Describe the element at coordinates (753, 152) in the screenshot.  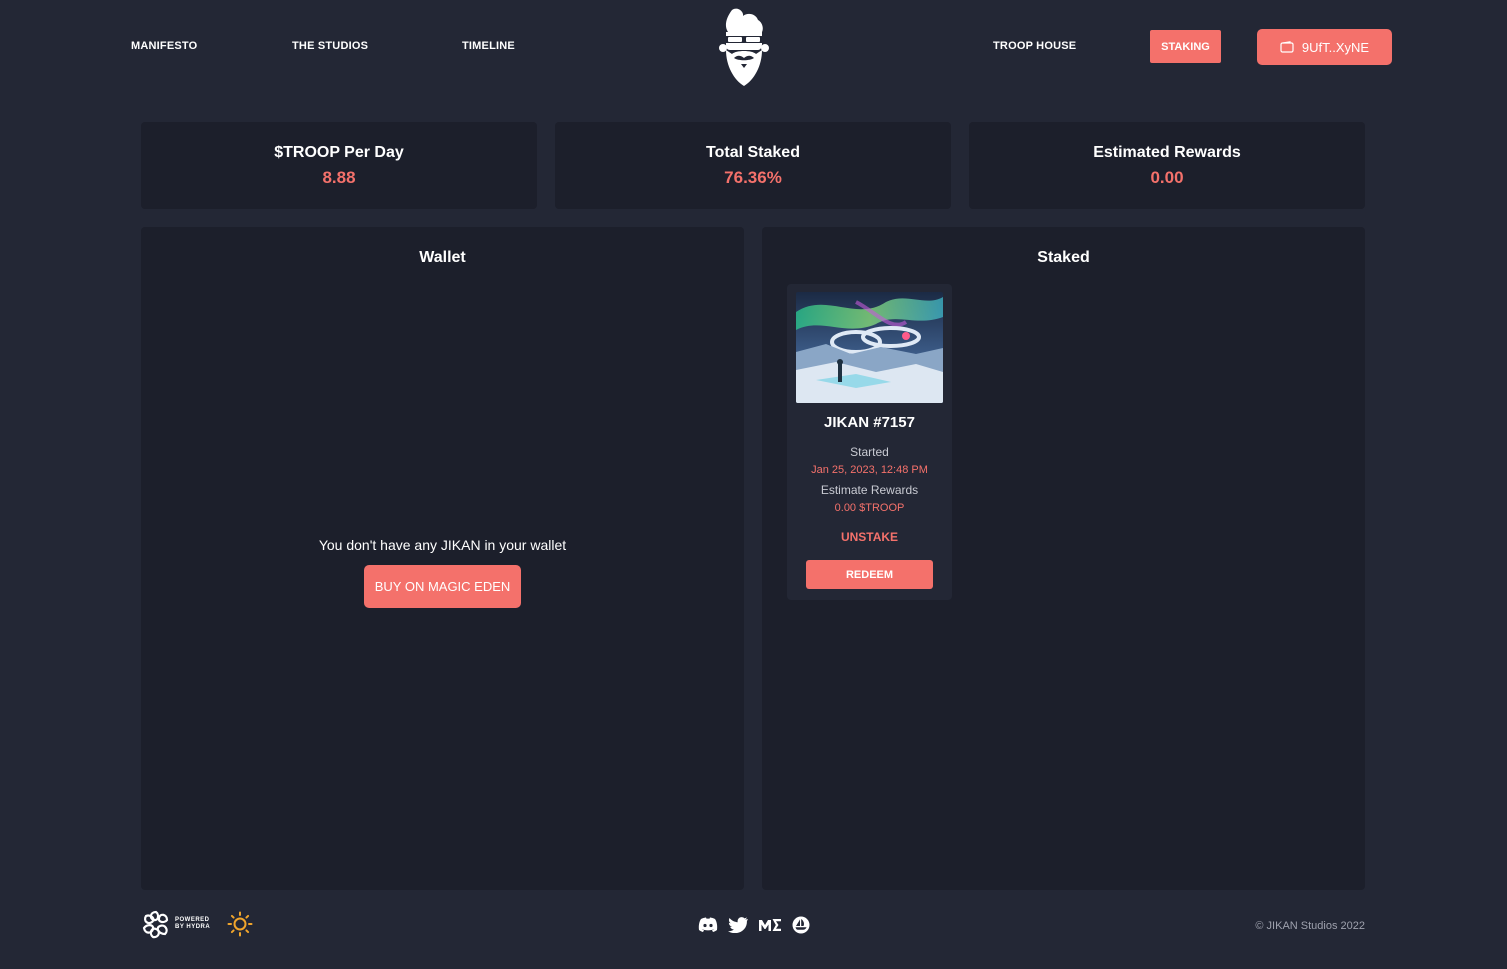
I see `stat-label: Total Staked` at that location.